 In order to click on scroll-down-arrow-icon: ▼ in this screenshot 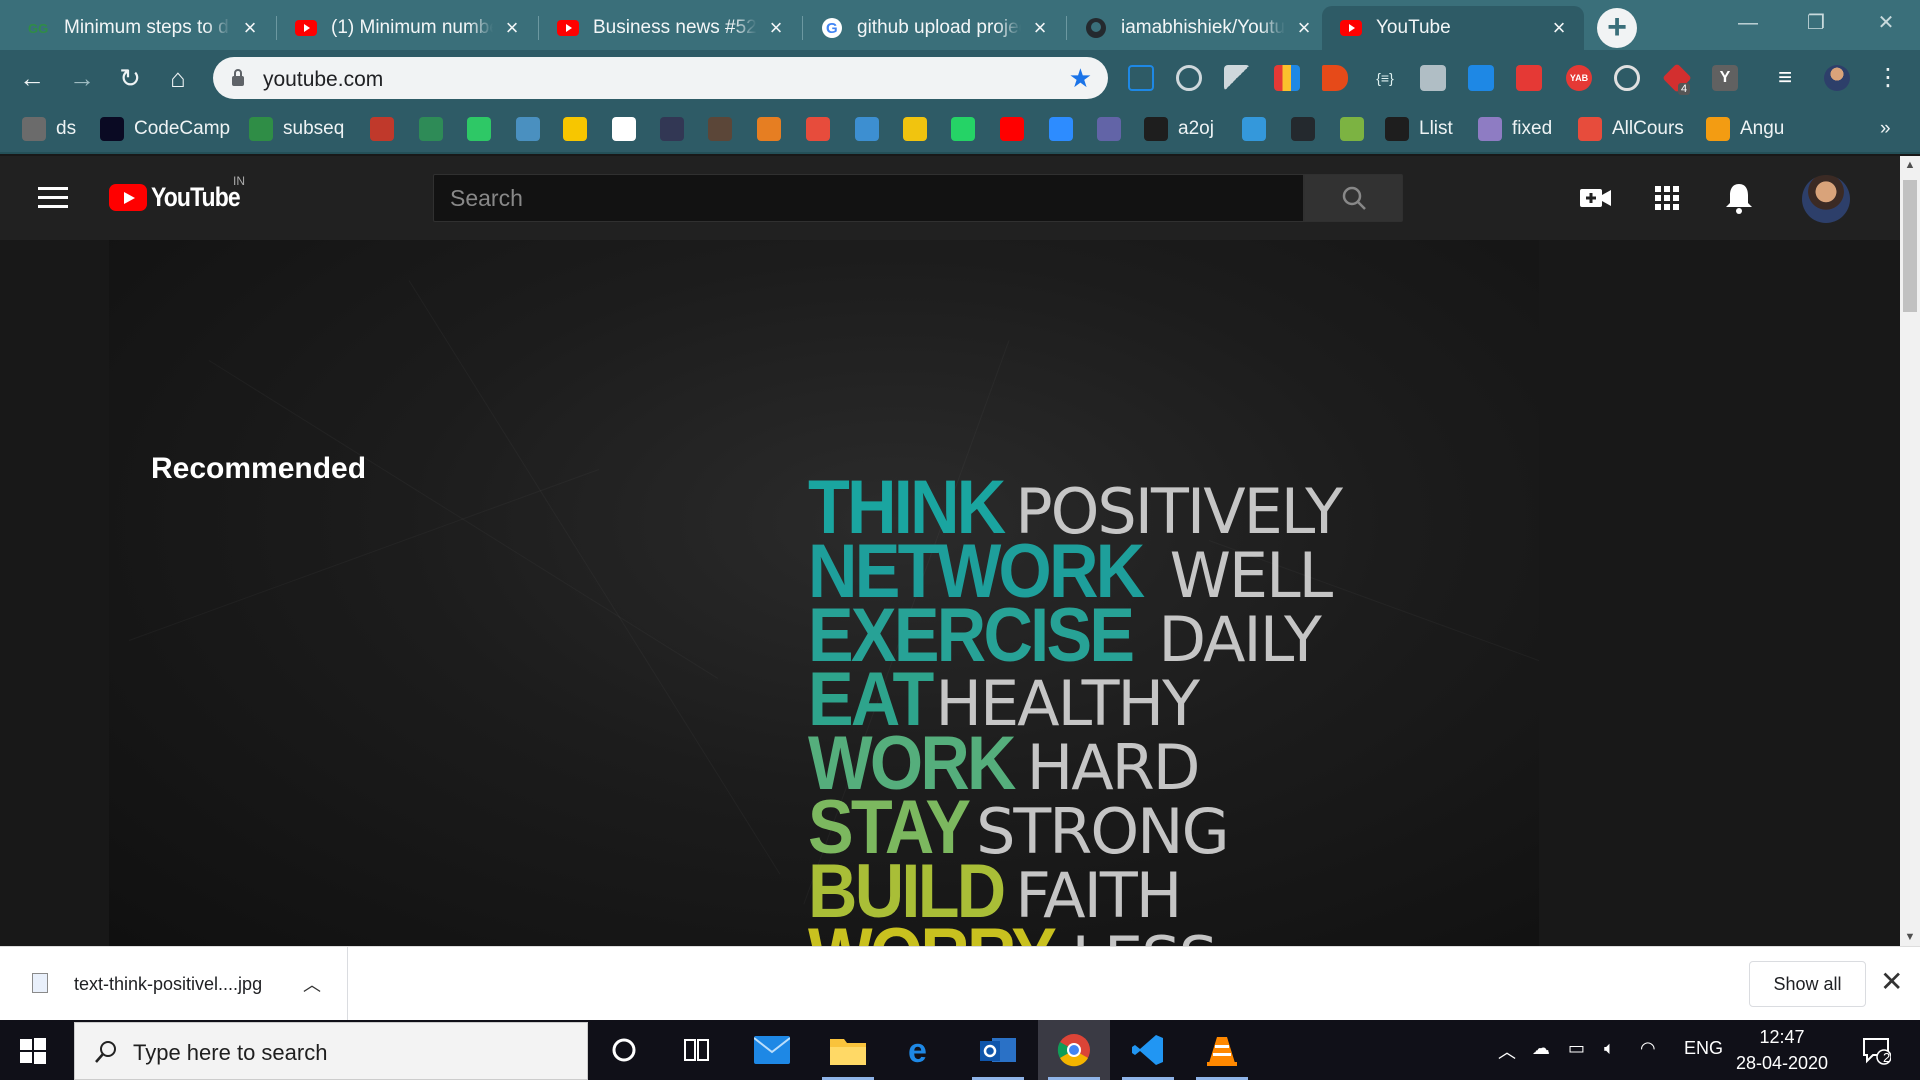, I will do `click(1910, 937)`.